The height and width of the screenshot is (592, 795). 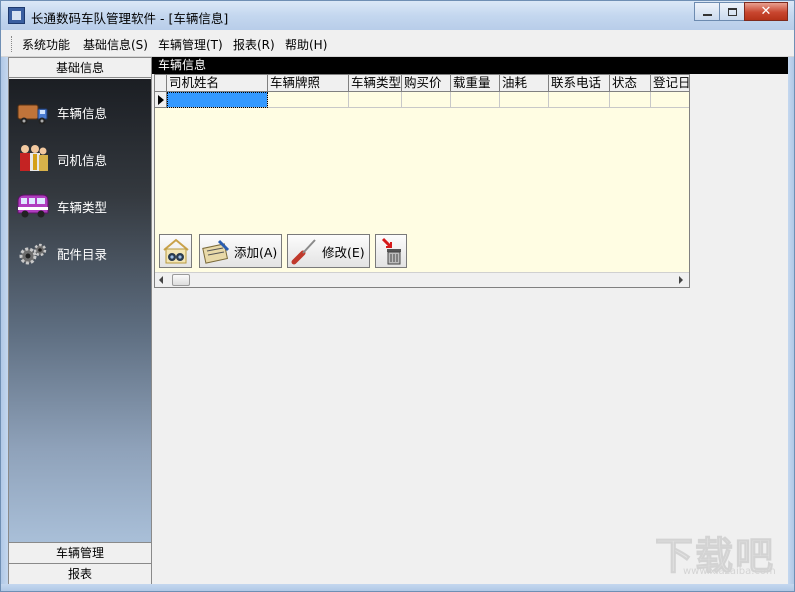 I want to click on menu-bar: 系统功能 基础信息(S) 车辆管理(T) 报表(R) 帮助(H), so click(x=397, y=43).